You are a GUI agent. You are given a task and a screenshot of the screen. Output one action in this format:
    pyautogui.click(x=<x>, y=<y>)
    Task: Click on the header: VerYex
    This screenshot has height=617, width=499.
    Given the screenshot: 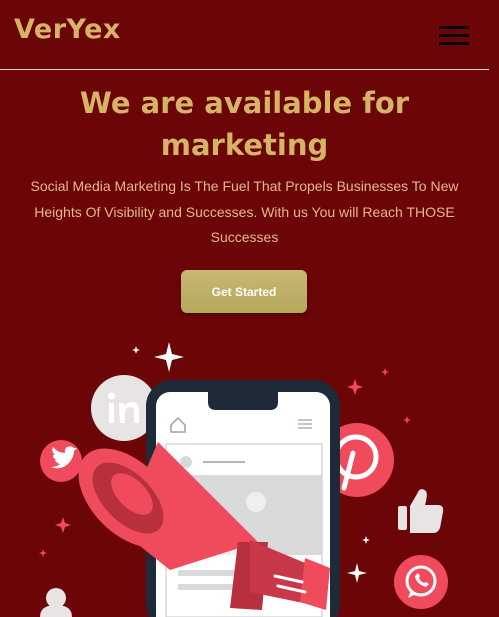 What is the action you would take?
    pyautogui.click(x=249, y=35)
    